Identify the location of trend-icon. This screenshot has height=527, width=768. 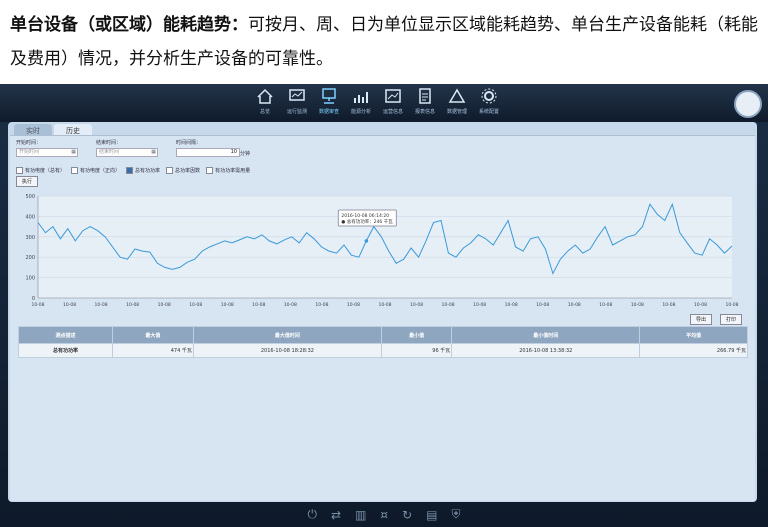
(393, 96).